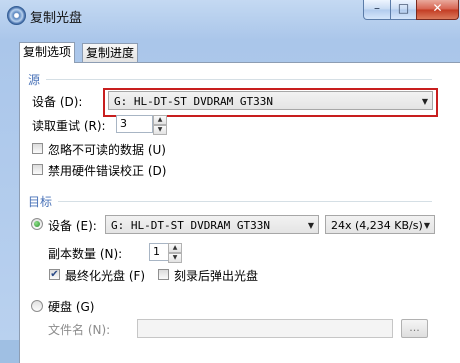  I want to click on target-device-label: 设备 (E):, so click(72, 226).